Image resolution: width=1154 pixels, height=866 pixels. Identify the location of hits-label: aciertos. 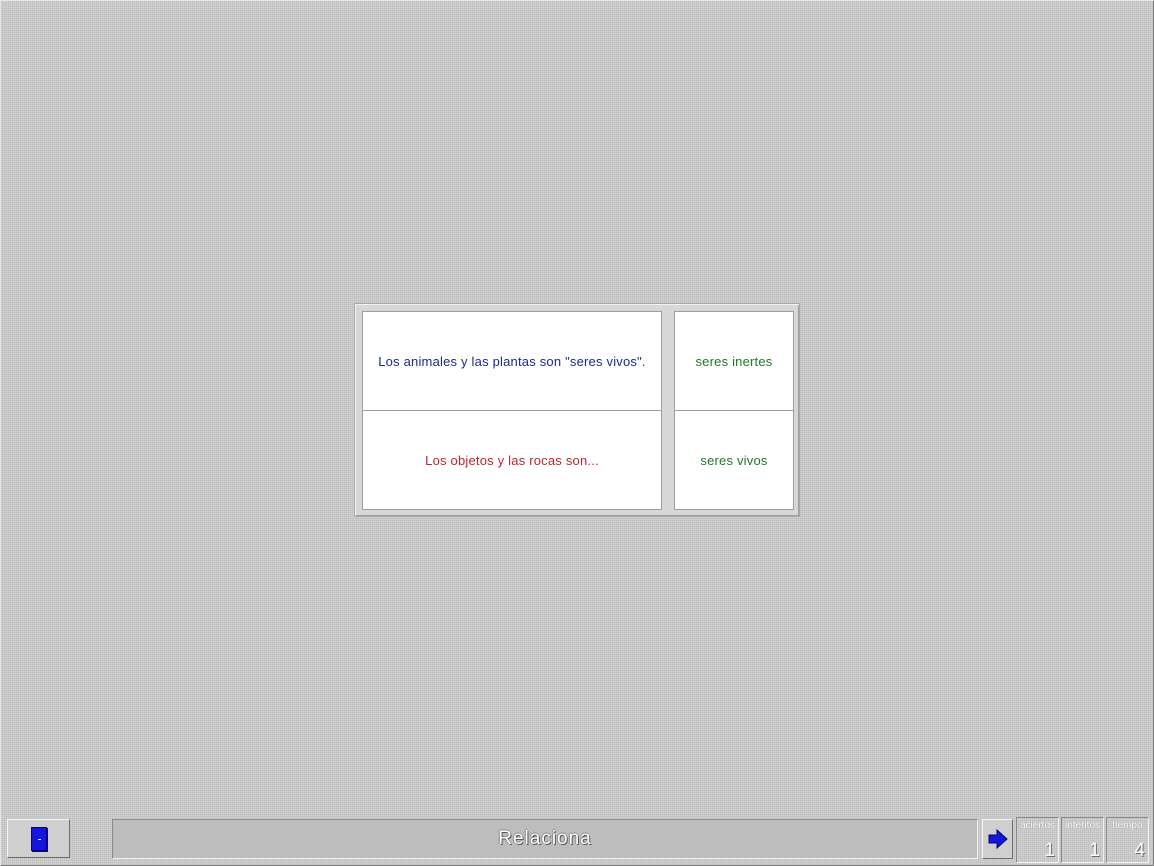
(1037, 825).